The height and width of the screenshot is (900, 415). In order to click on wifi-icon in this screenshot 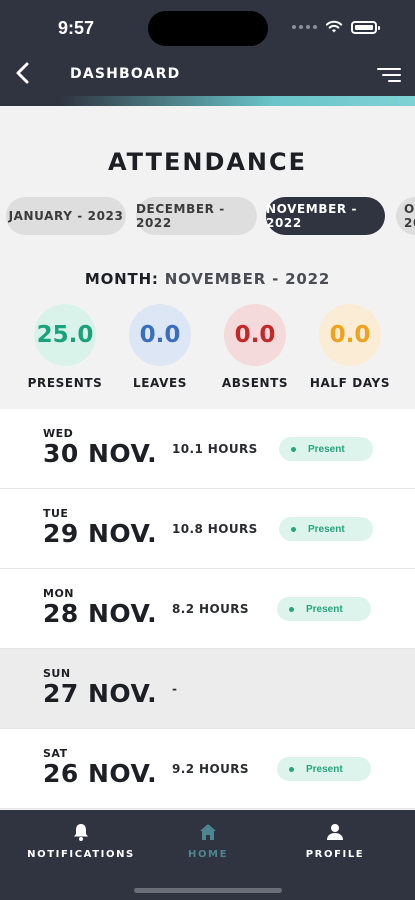, I will do `click(334, 26)`.